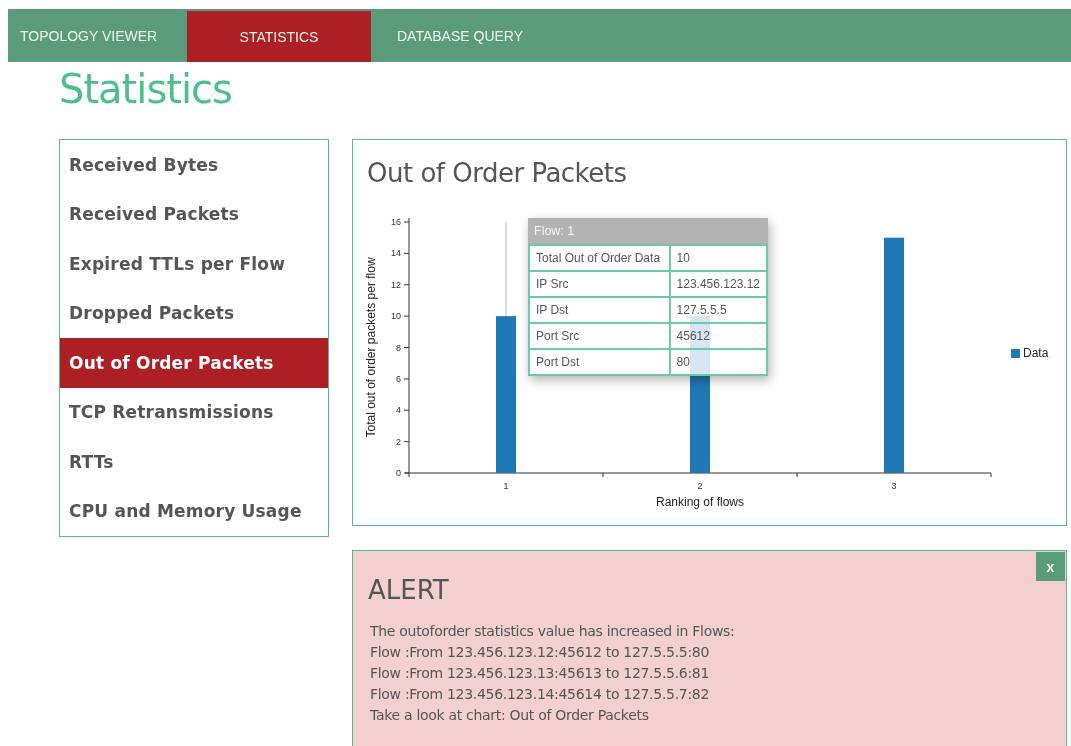 The height and width of the screenshot is (746, 1071). I want to click on y-tick-label: 6, so click(398, 378).